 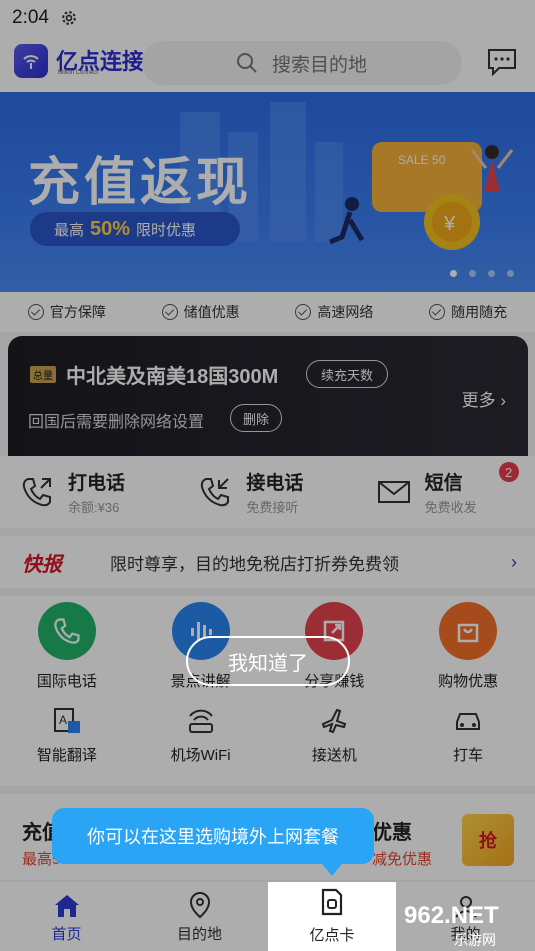 I want to click on app-logo-subtext: Billion Connect, so click(x=78, y=73).